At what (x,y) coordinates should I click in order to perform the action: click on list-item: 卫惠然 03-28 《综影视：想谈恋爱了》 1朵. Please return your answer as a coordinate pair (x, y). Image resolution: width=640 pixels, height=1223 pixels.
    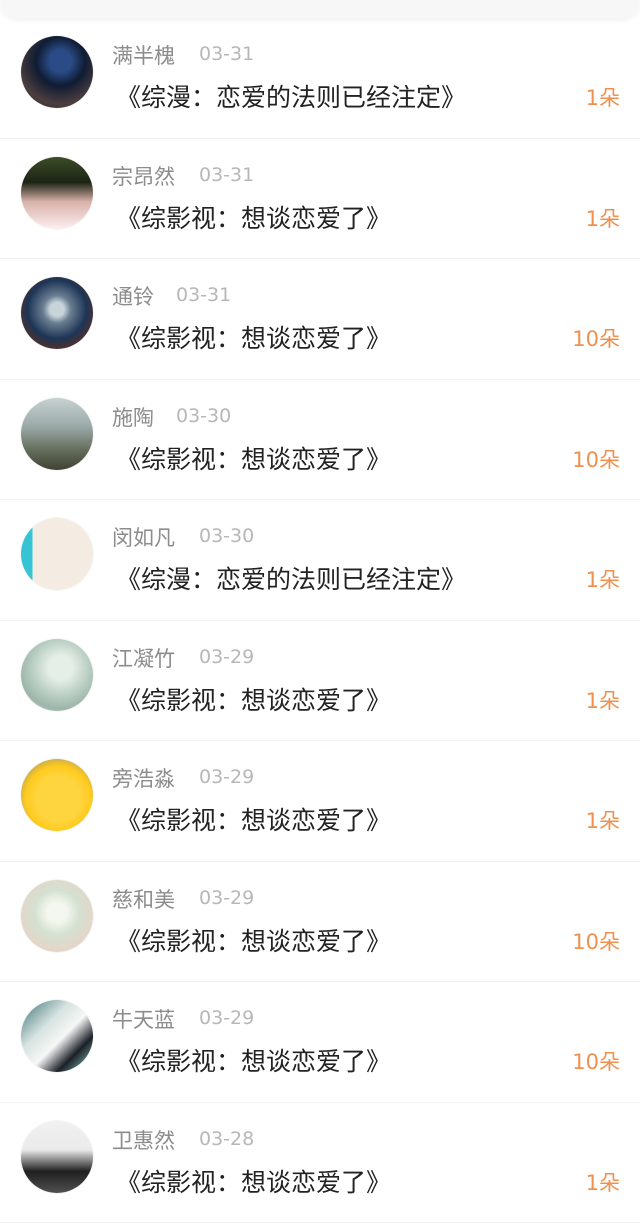
    Looking at the image, I should click on (320, 1163).